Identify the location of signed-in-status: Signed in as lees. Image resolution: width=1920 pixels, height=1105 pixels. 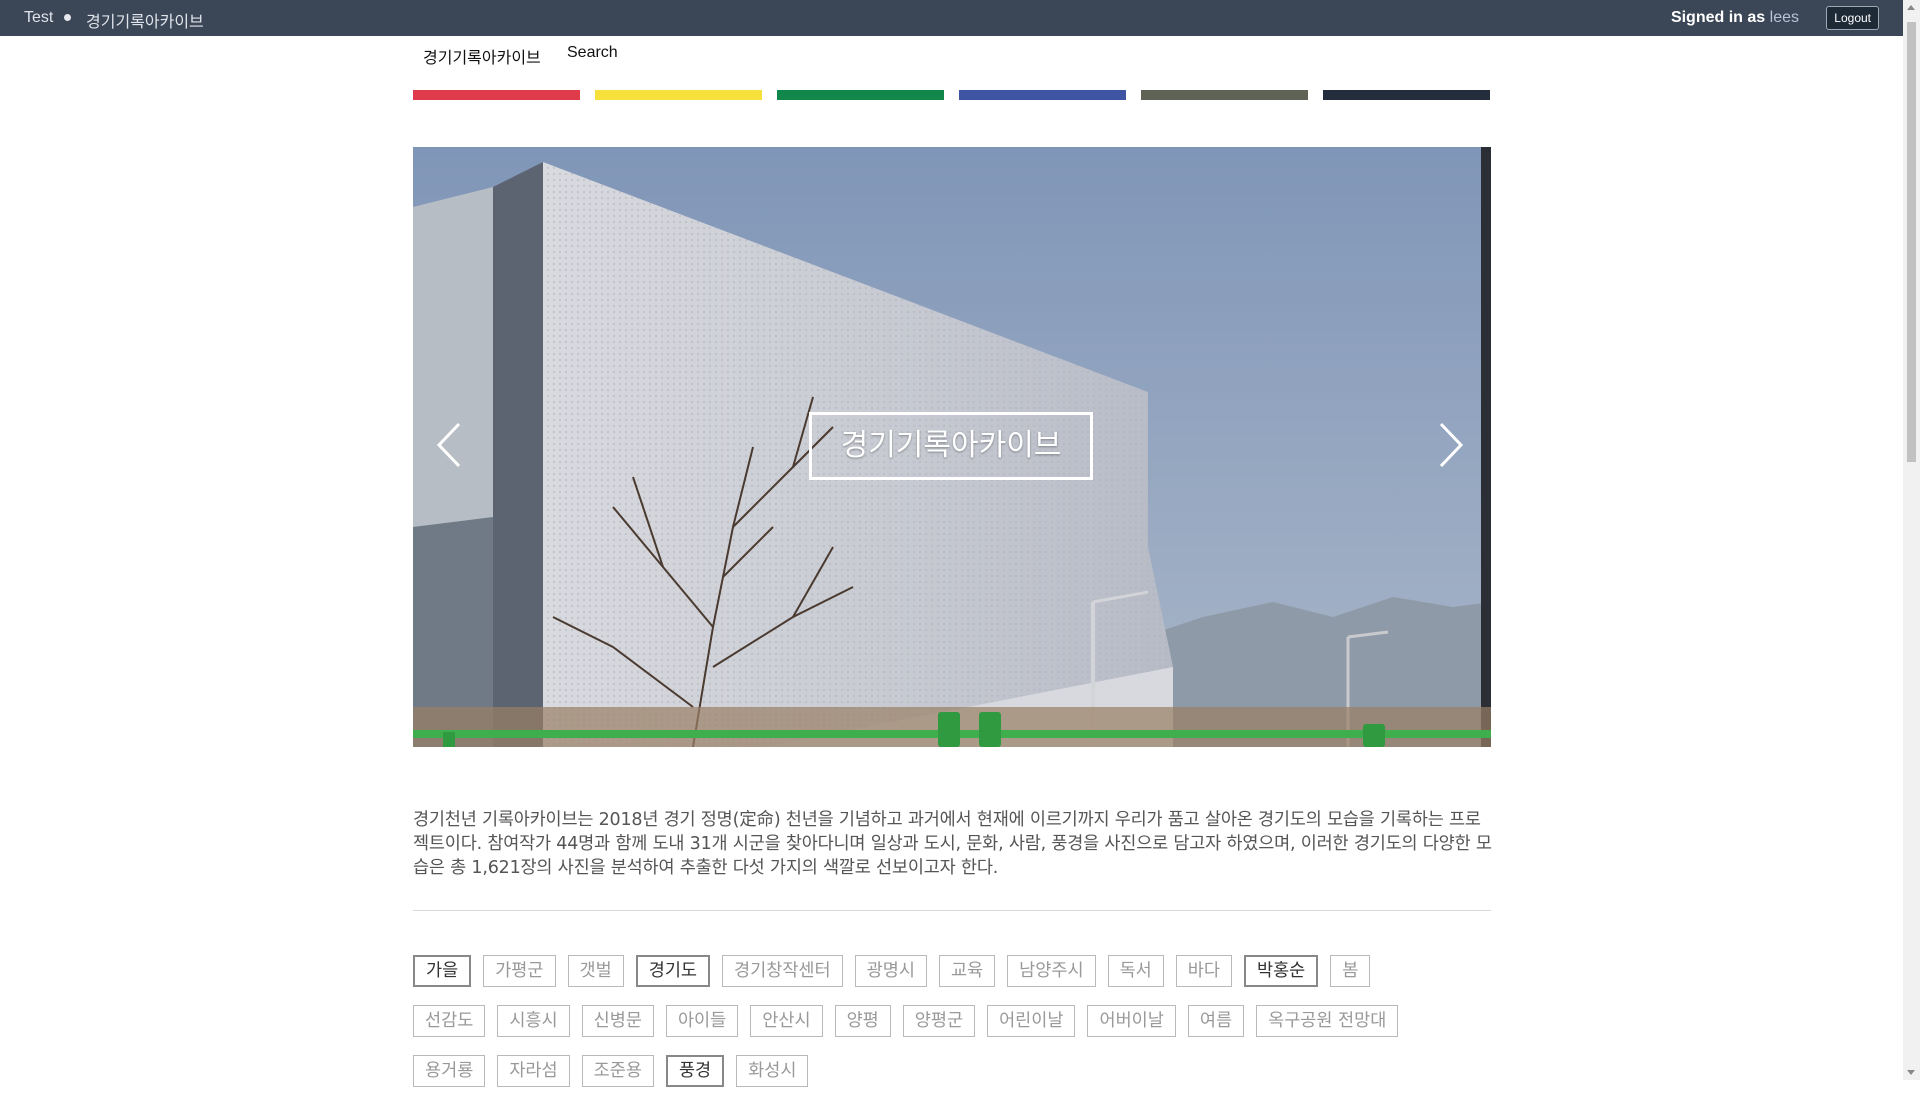
(1735, 18).